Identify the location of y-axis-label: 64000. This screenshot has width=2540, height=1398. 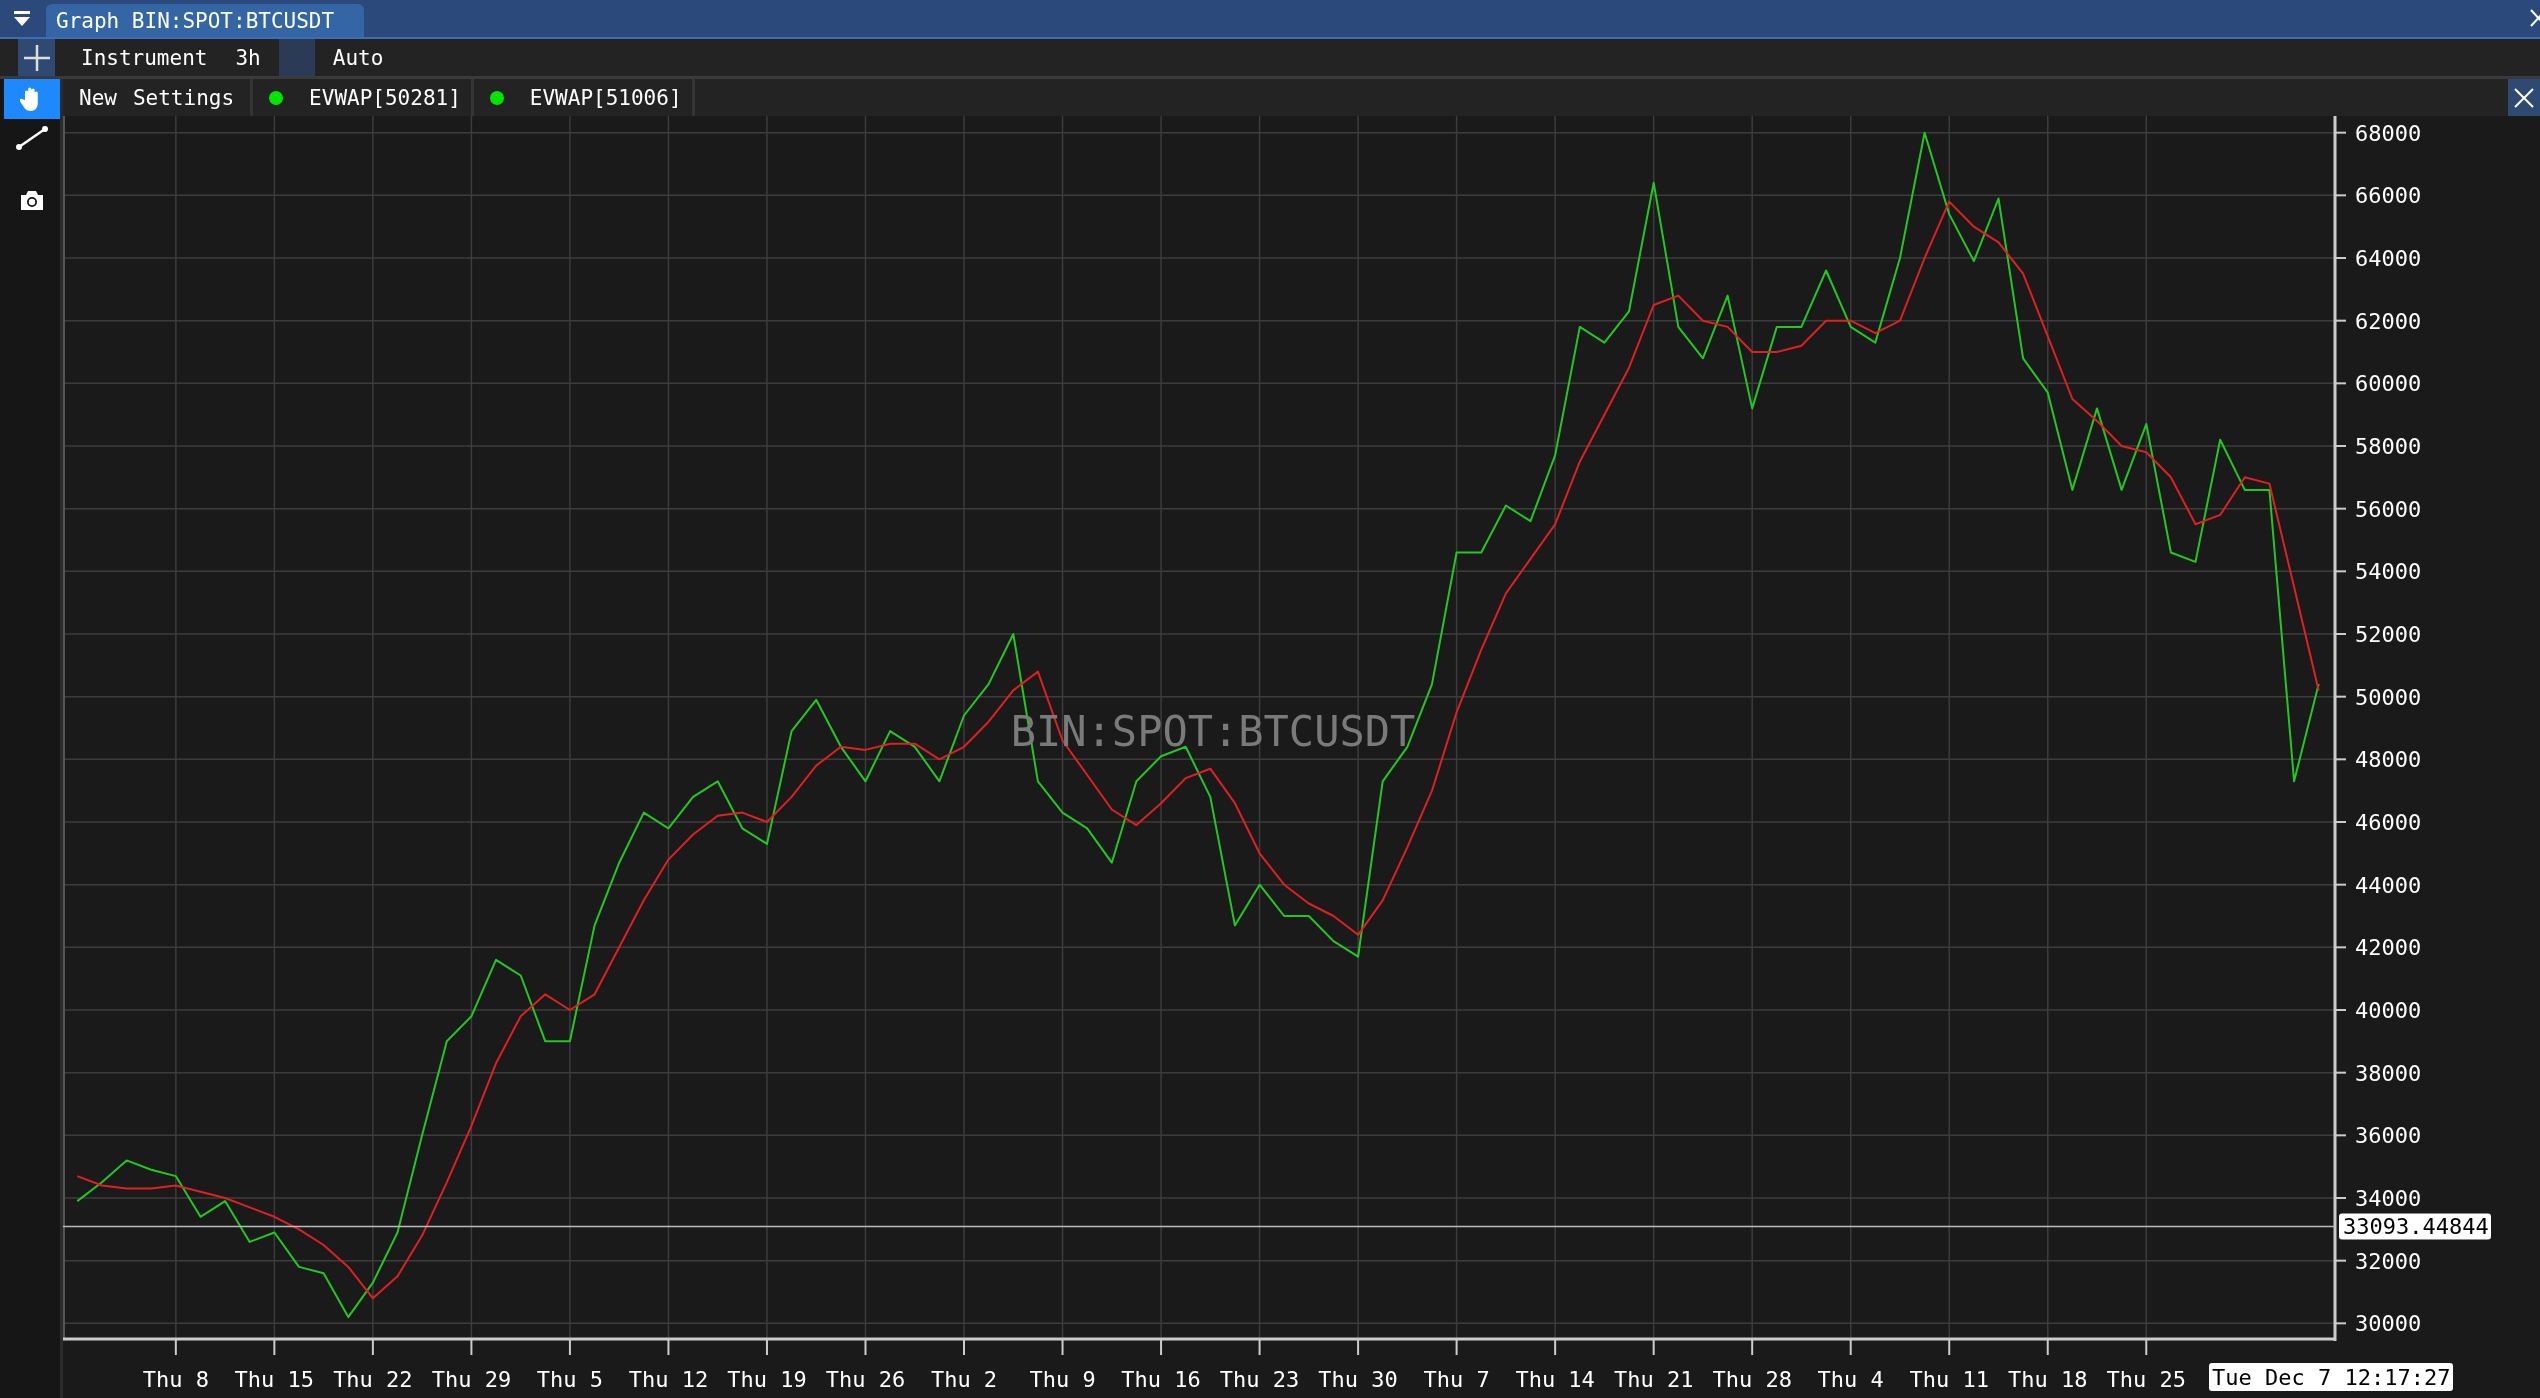
(2388, 258).